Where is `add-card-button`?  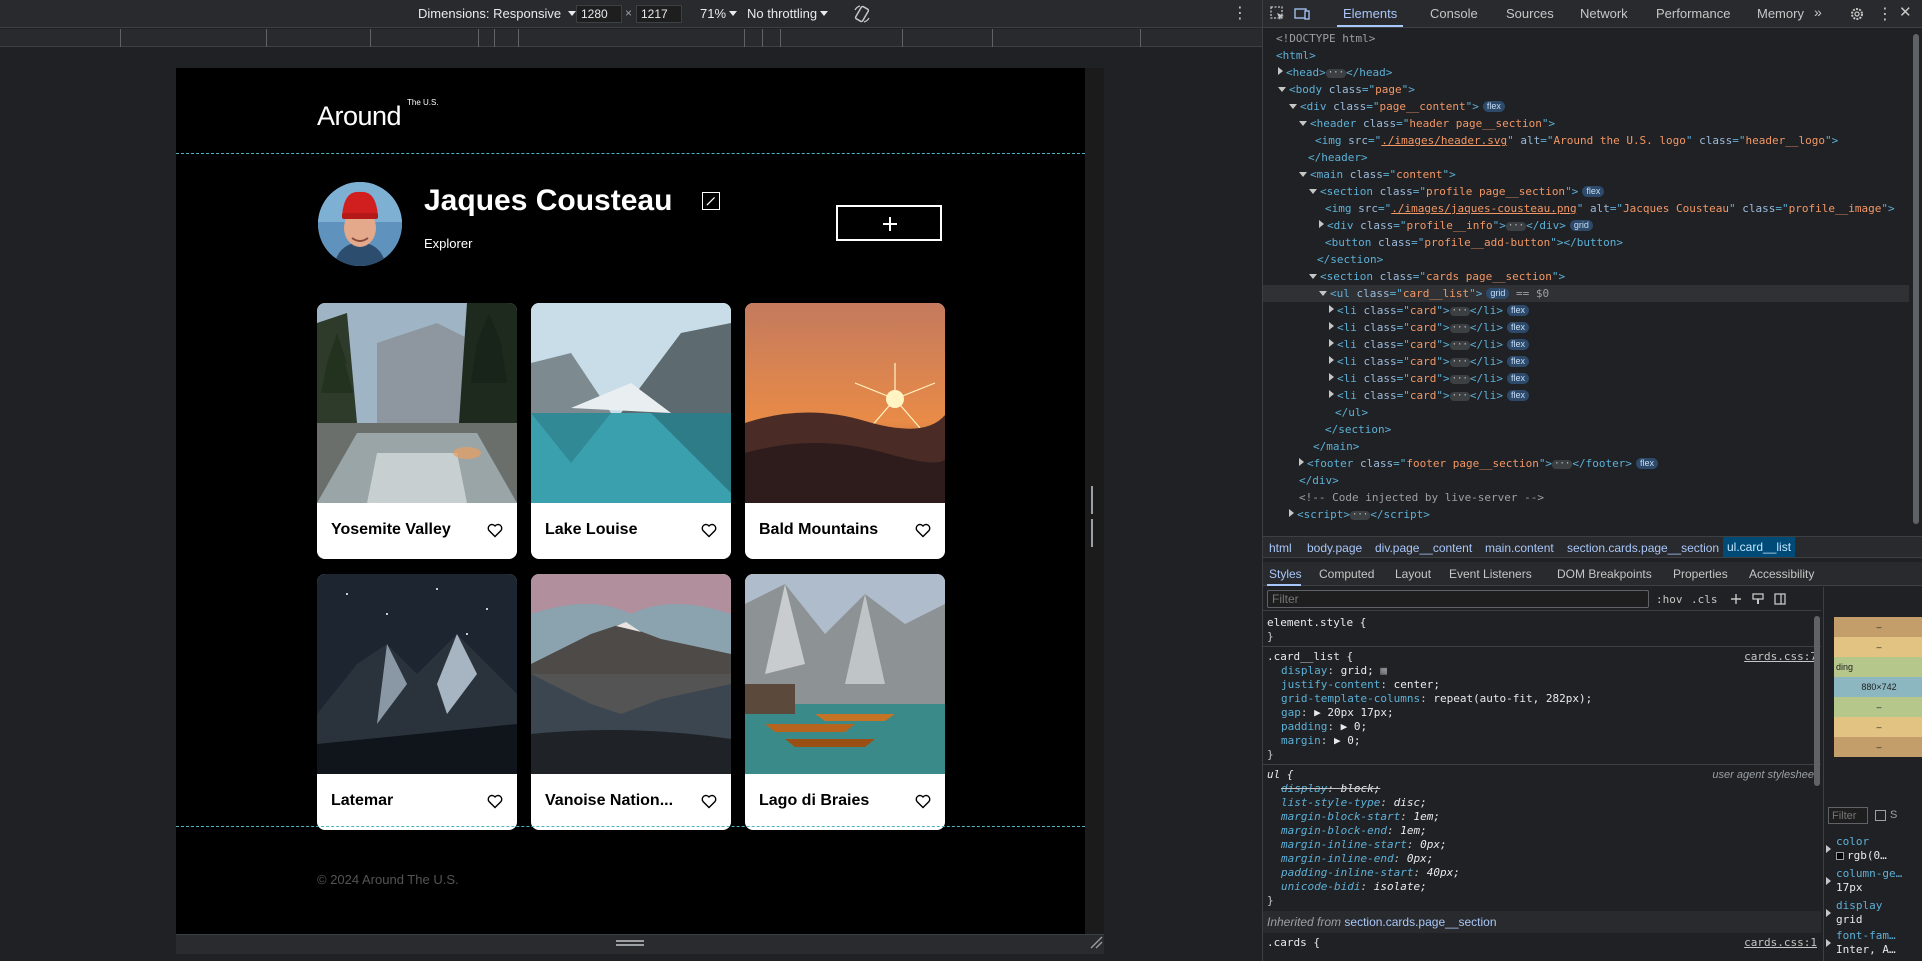
add-card-button is located at coordinates (889, 223).